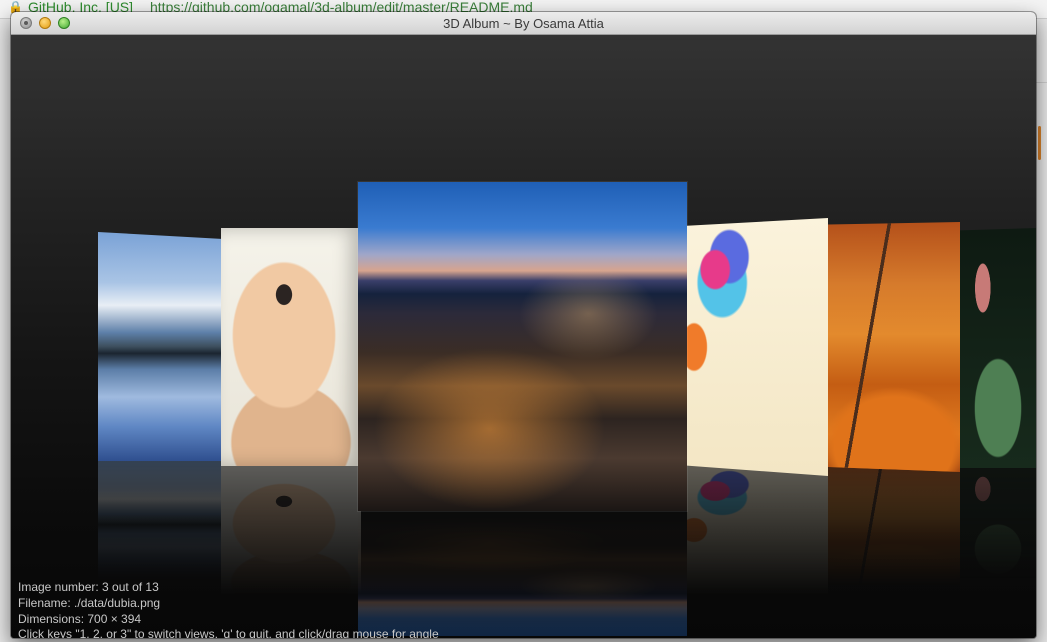 The width and height of the screenshot is (1047, 642). What do you see at coordinates (757, 347) in the screenshot?
I see `colorful-swirl-photo` at bounding box center [757, 347].